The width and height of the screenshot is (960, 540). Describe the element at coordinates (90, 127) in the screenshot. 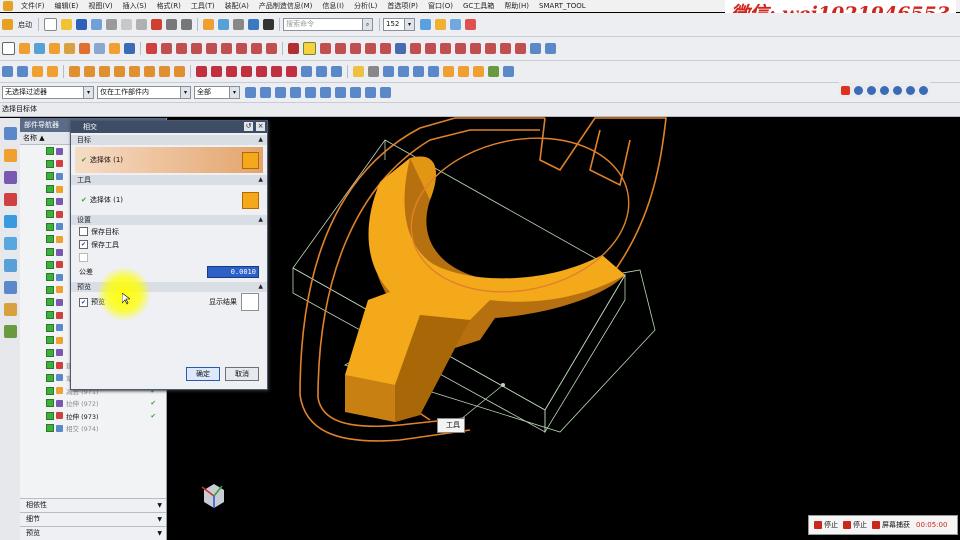

I see `dialog-title: 相交` at that location.